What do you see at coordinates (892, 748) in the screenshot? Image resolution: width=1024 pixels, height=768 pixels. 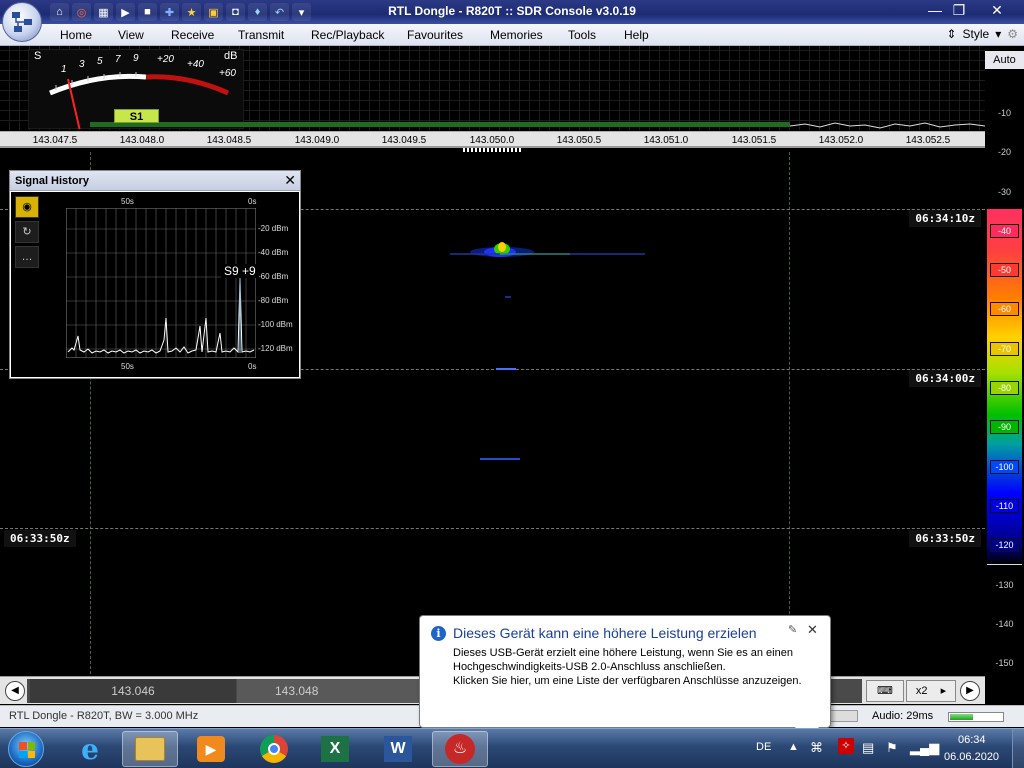 I see `action-center-flag-icon: ⚑` at bounding box center [892, 748].